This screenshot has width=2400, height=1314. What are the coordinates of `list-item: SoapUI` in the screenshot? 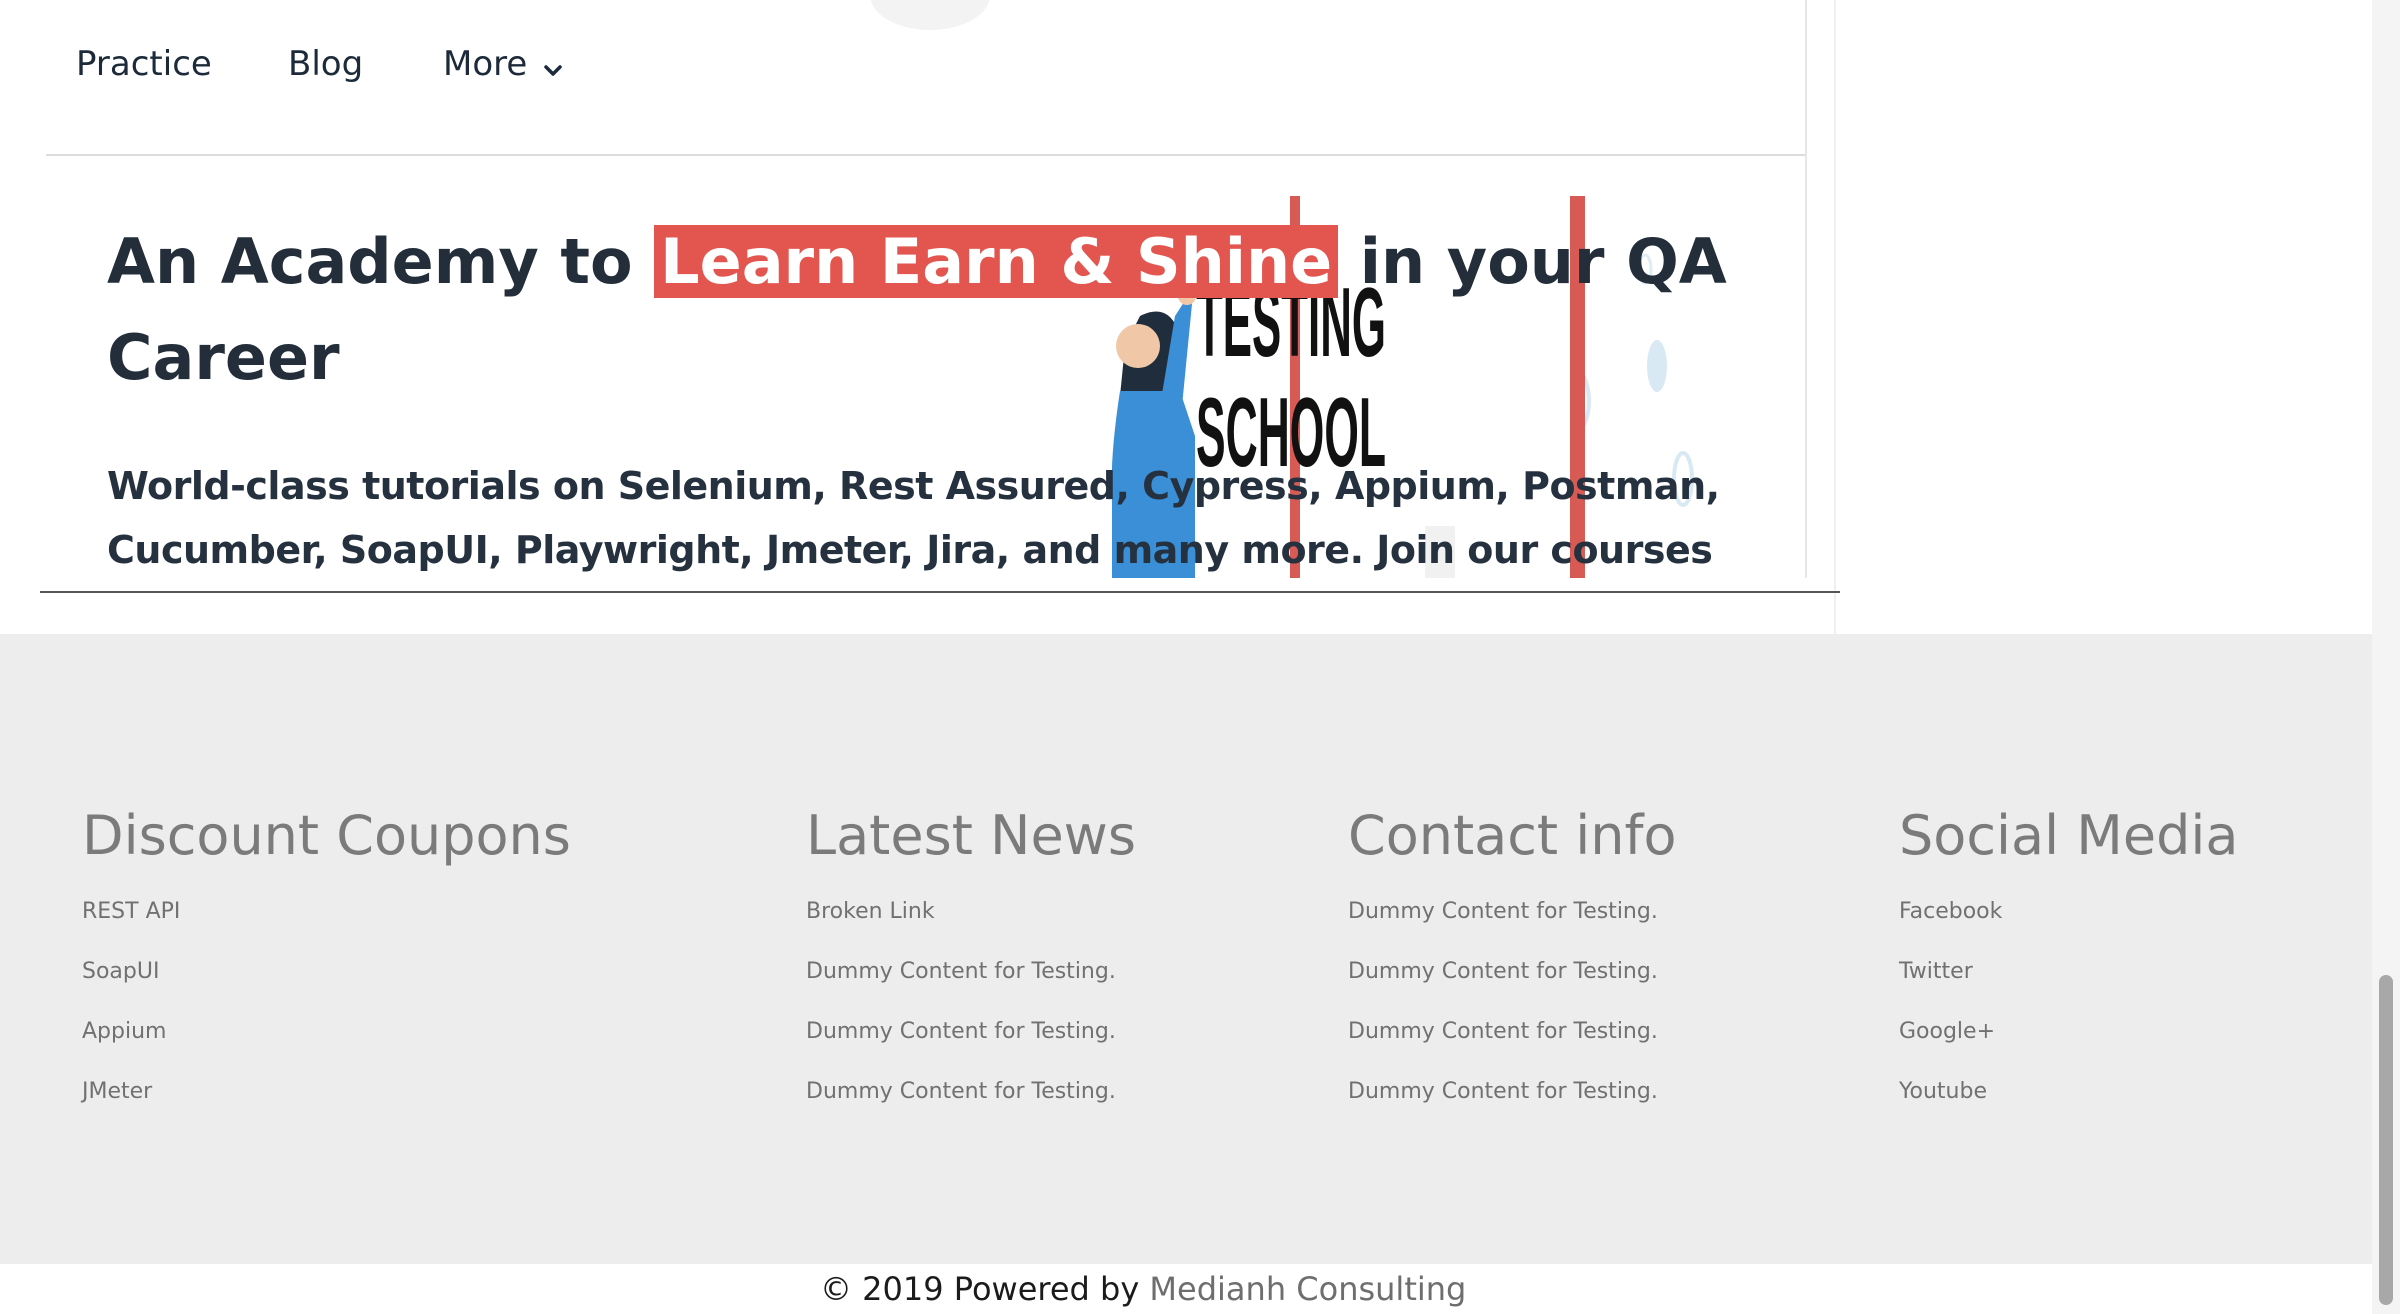 It's located at (326, 989).